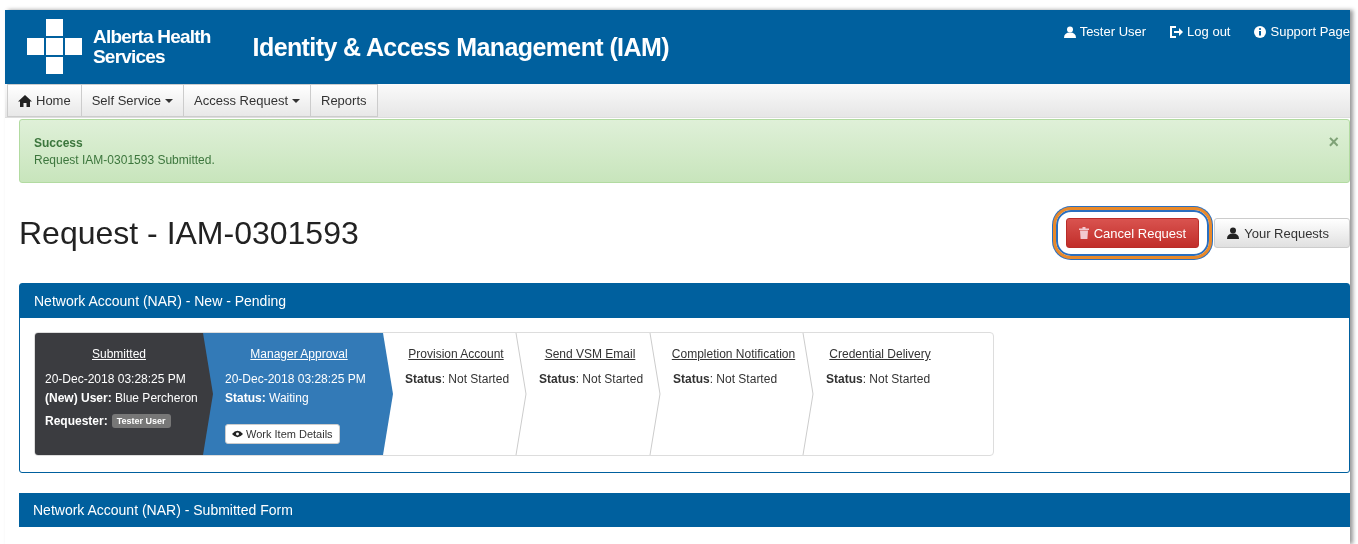 The image size is (1358, 544). I want to click on nav-item: Reports, so click(344, 100).